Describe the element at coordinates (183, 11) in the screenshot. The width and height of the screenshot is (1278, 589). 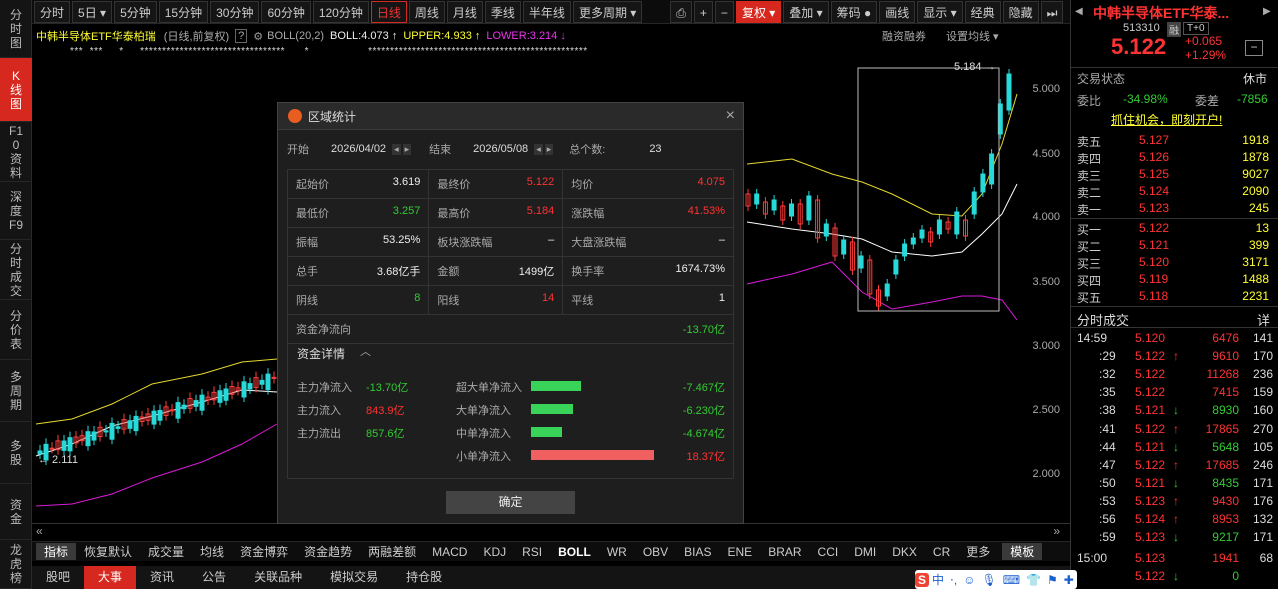
I see `period-tab-3: 15分钟` at that location.